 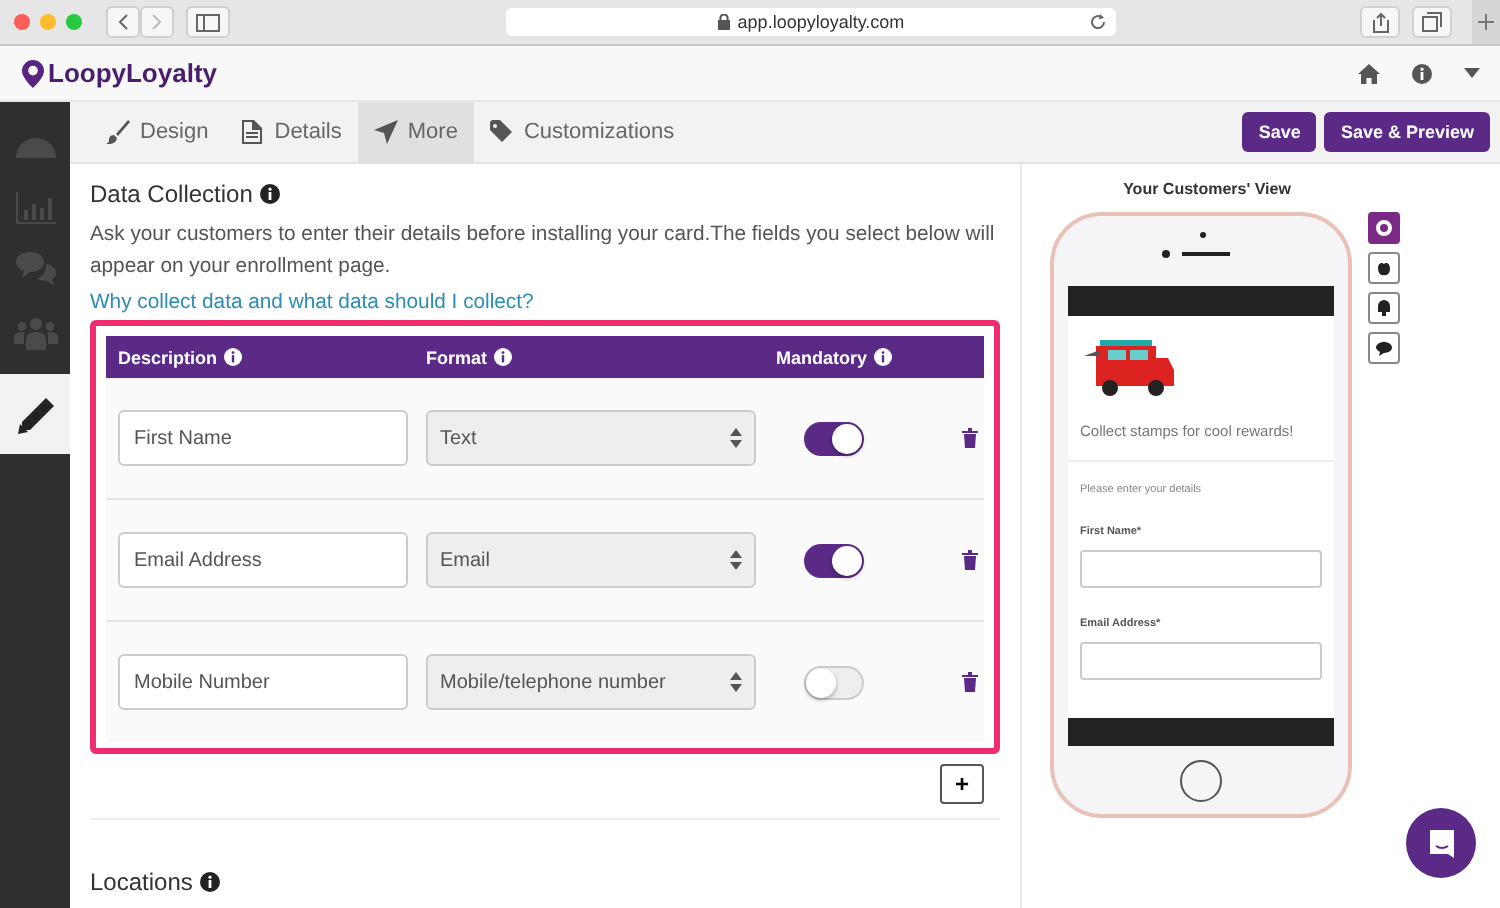 What do you see at coordinates (1207, 189) in the screenshot?
I see `preview-title: Your Customers' View` at bounding box center [1207, 189].